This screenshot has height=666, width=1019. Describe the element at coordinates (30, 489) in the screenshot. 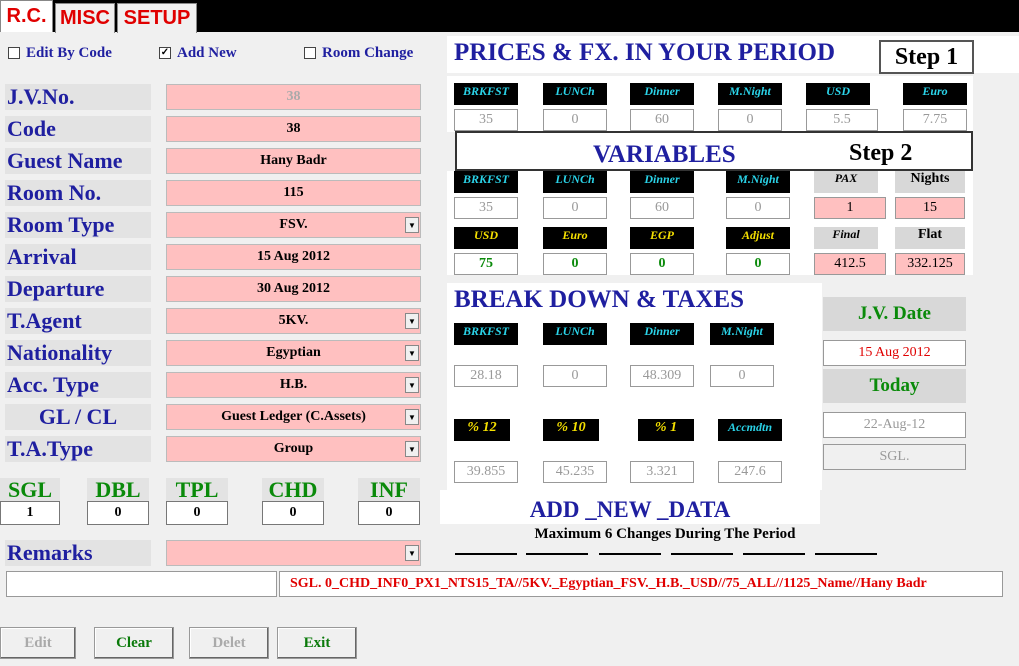

I see `sgl-label: SGL` at that location.